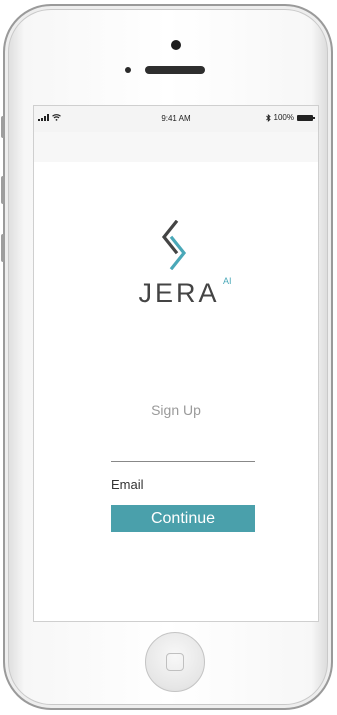  I want to click on home-button, so click(175, 662).